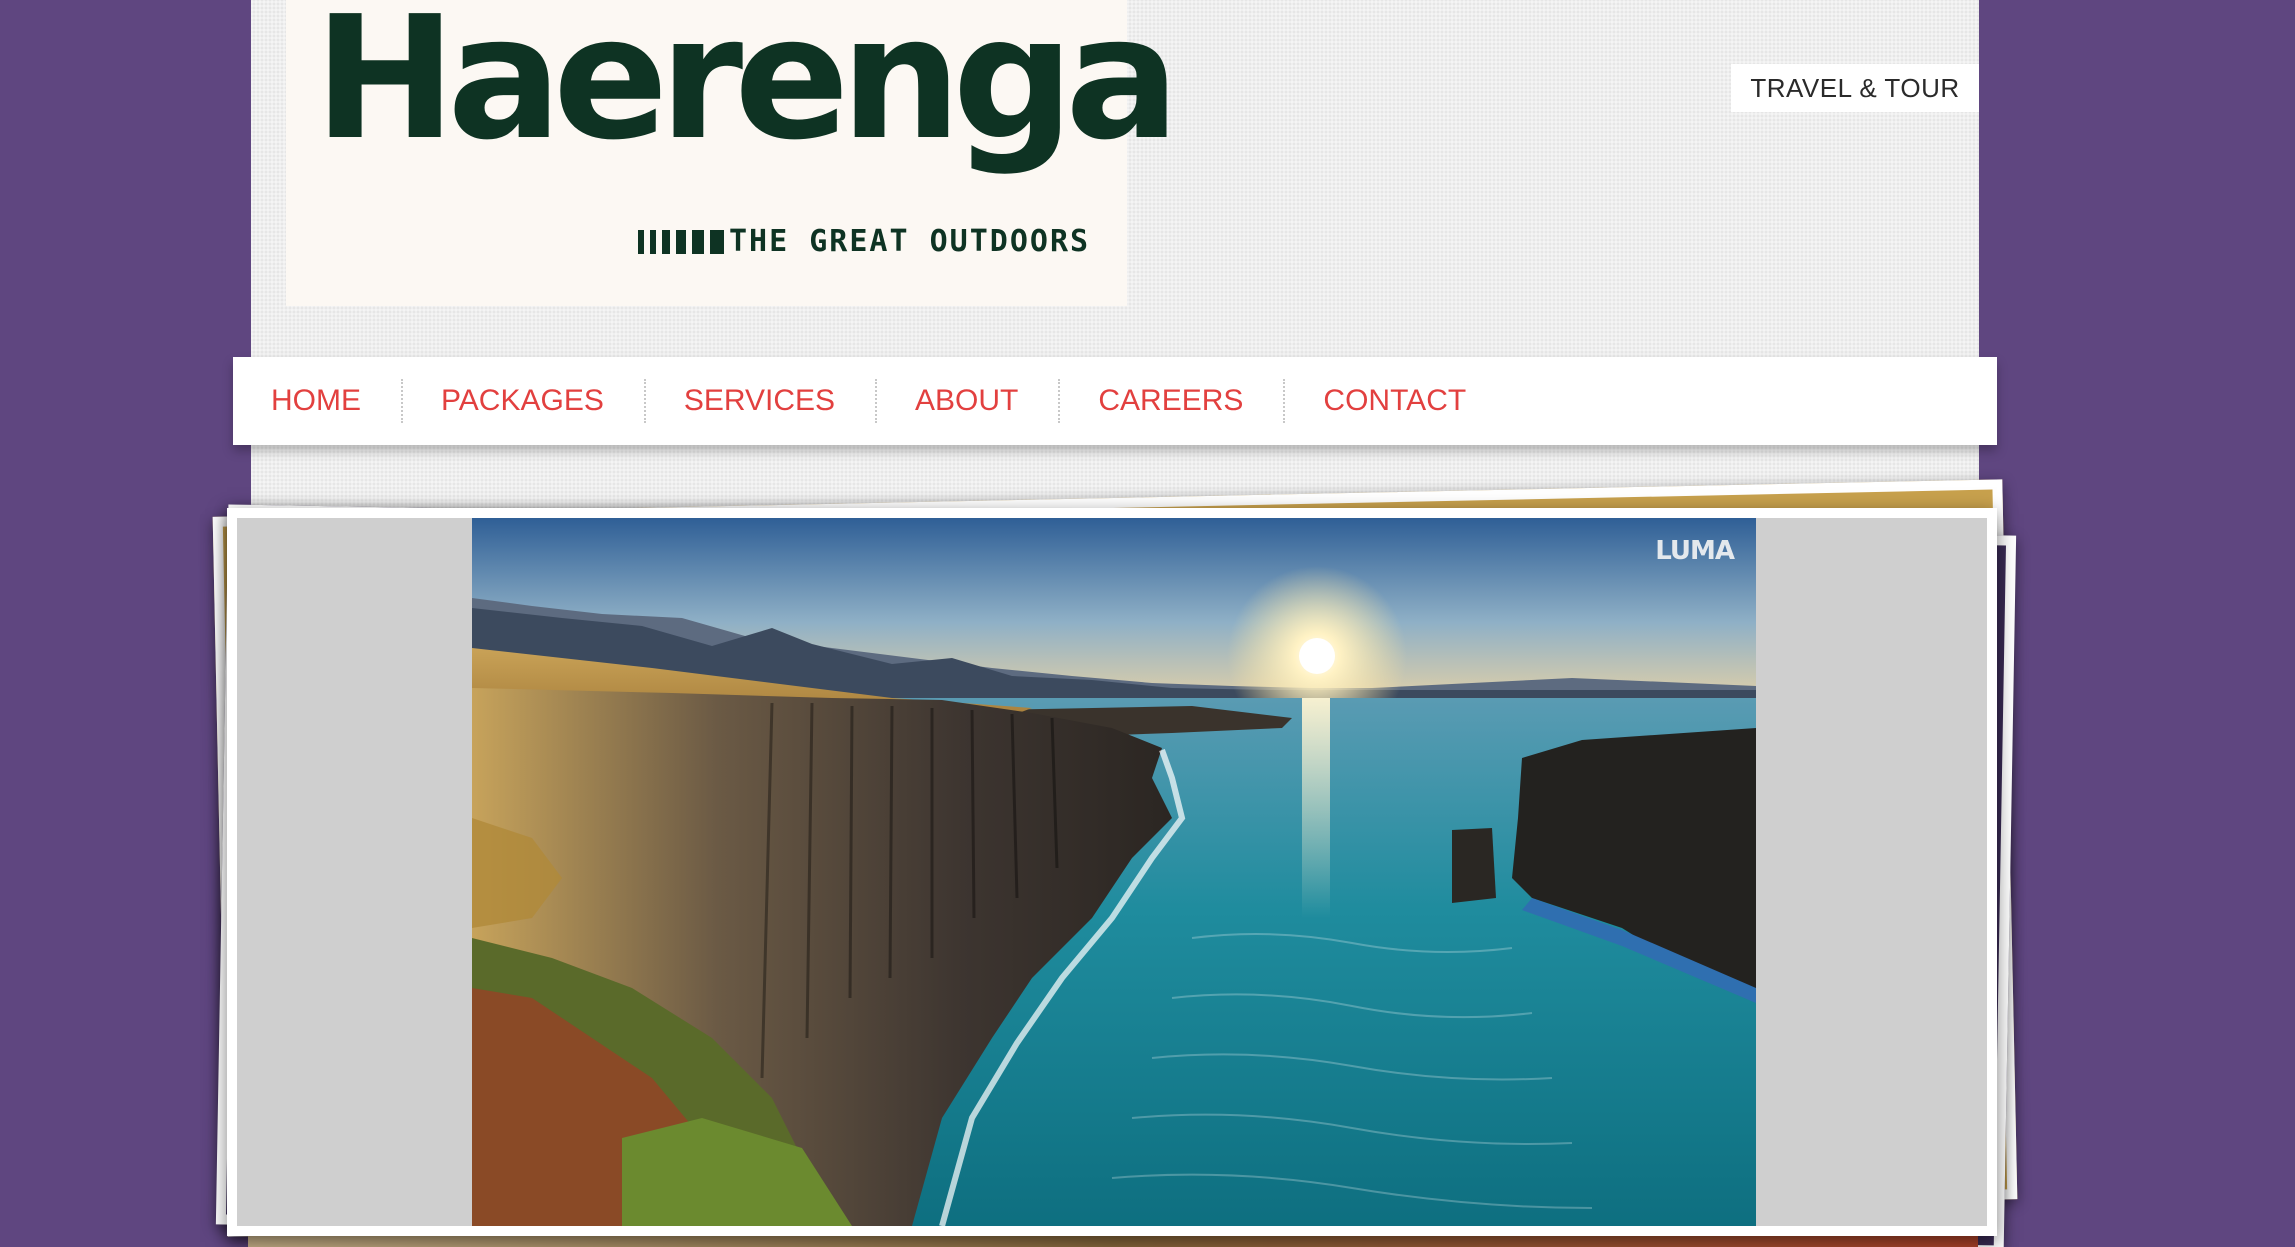  What do you see at coordinates (1394, 401) in the screenshot?
I see `nav-contact: CONTACT` at bounding box center [1394, 401].